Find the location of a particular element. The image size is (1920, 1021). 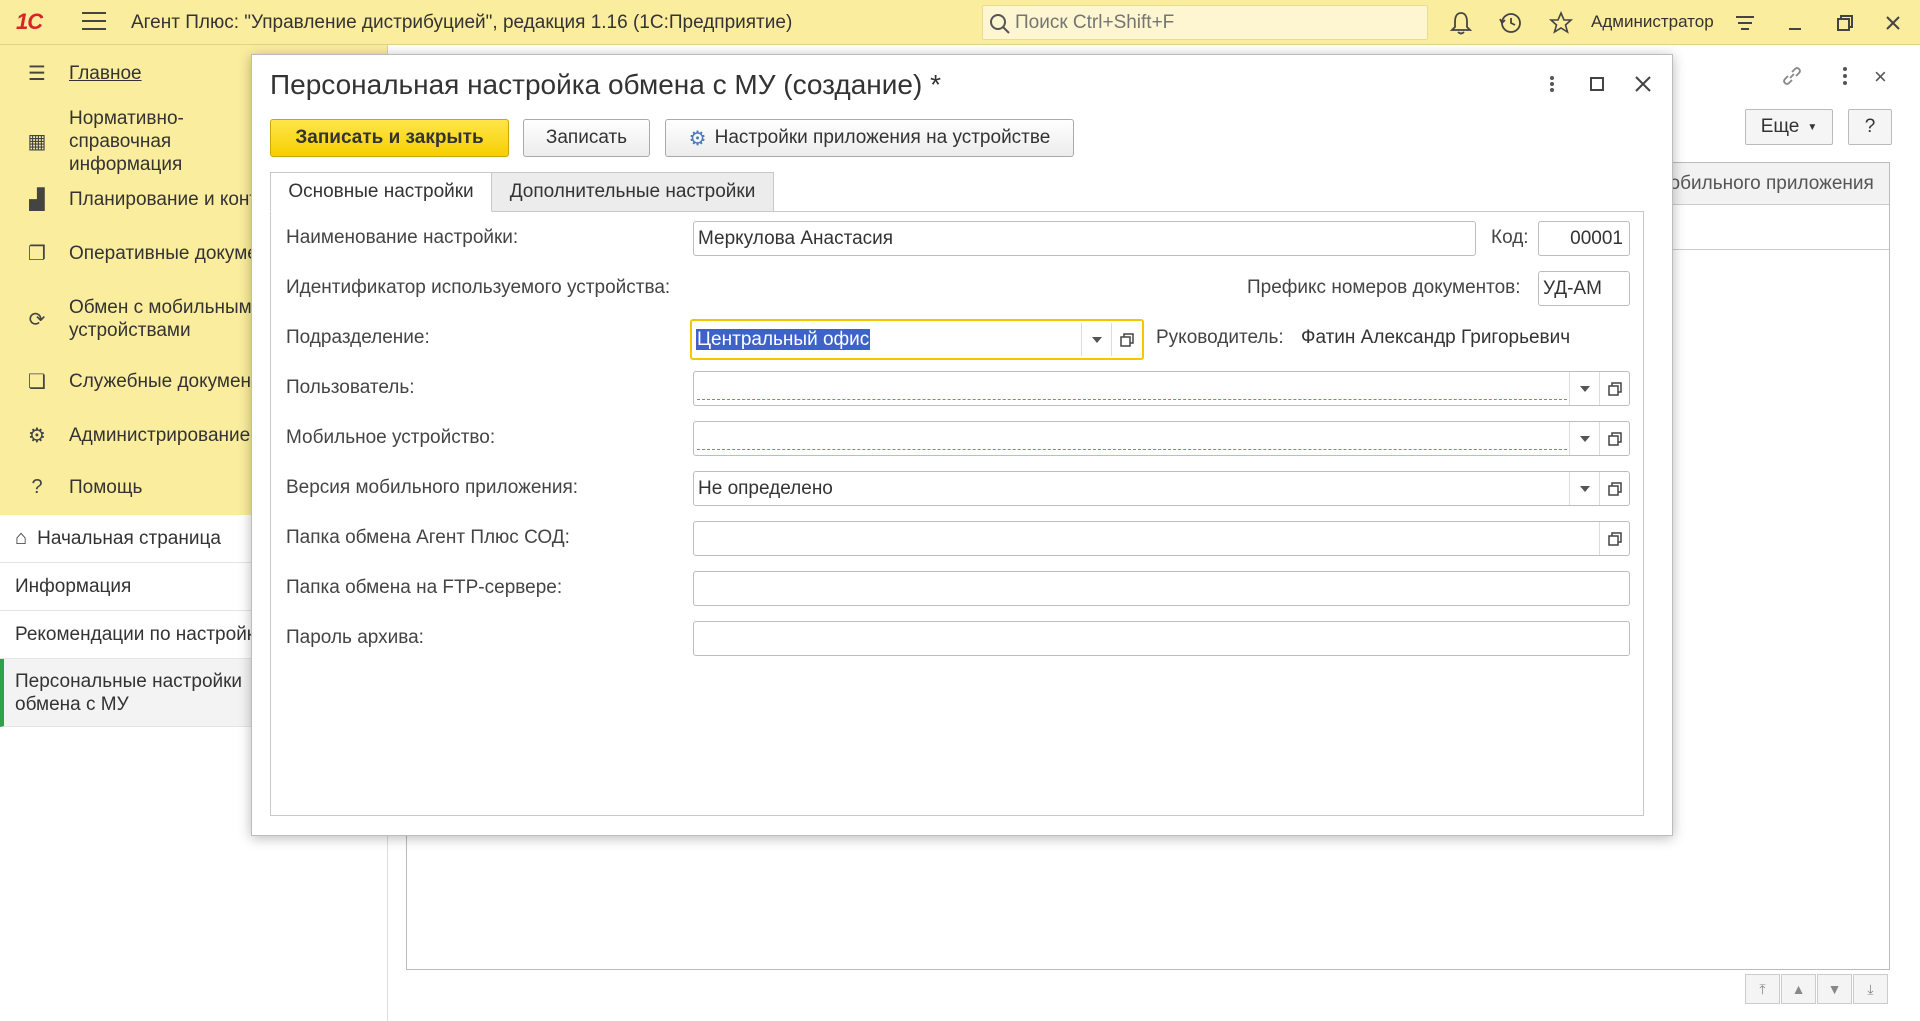

sidebar-item-label: Главное is located at coordinates (105, 73).